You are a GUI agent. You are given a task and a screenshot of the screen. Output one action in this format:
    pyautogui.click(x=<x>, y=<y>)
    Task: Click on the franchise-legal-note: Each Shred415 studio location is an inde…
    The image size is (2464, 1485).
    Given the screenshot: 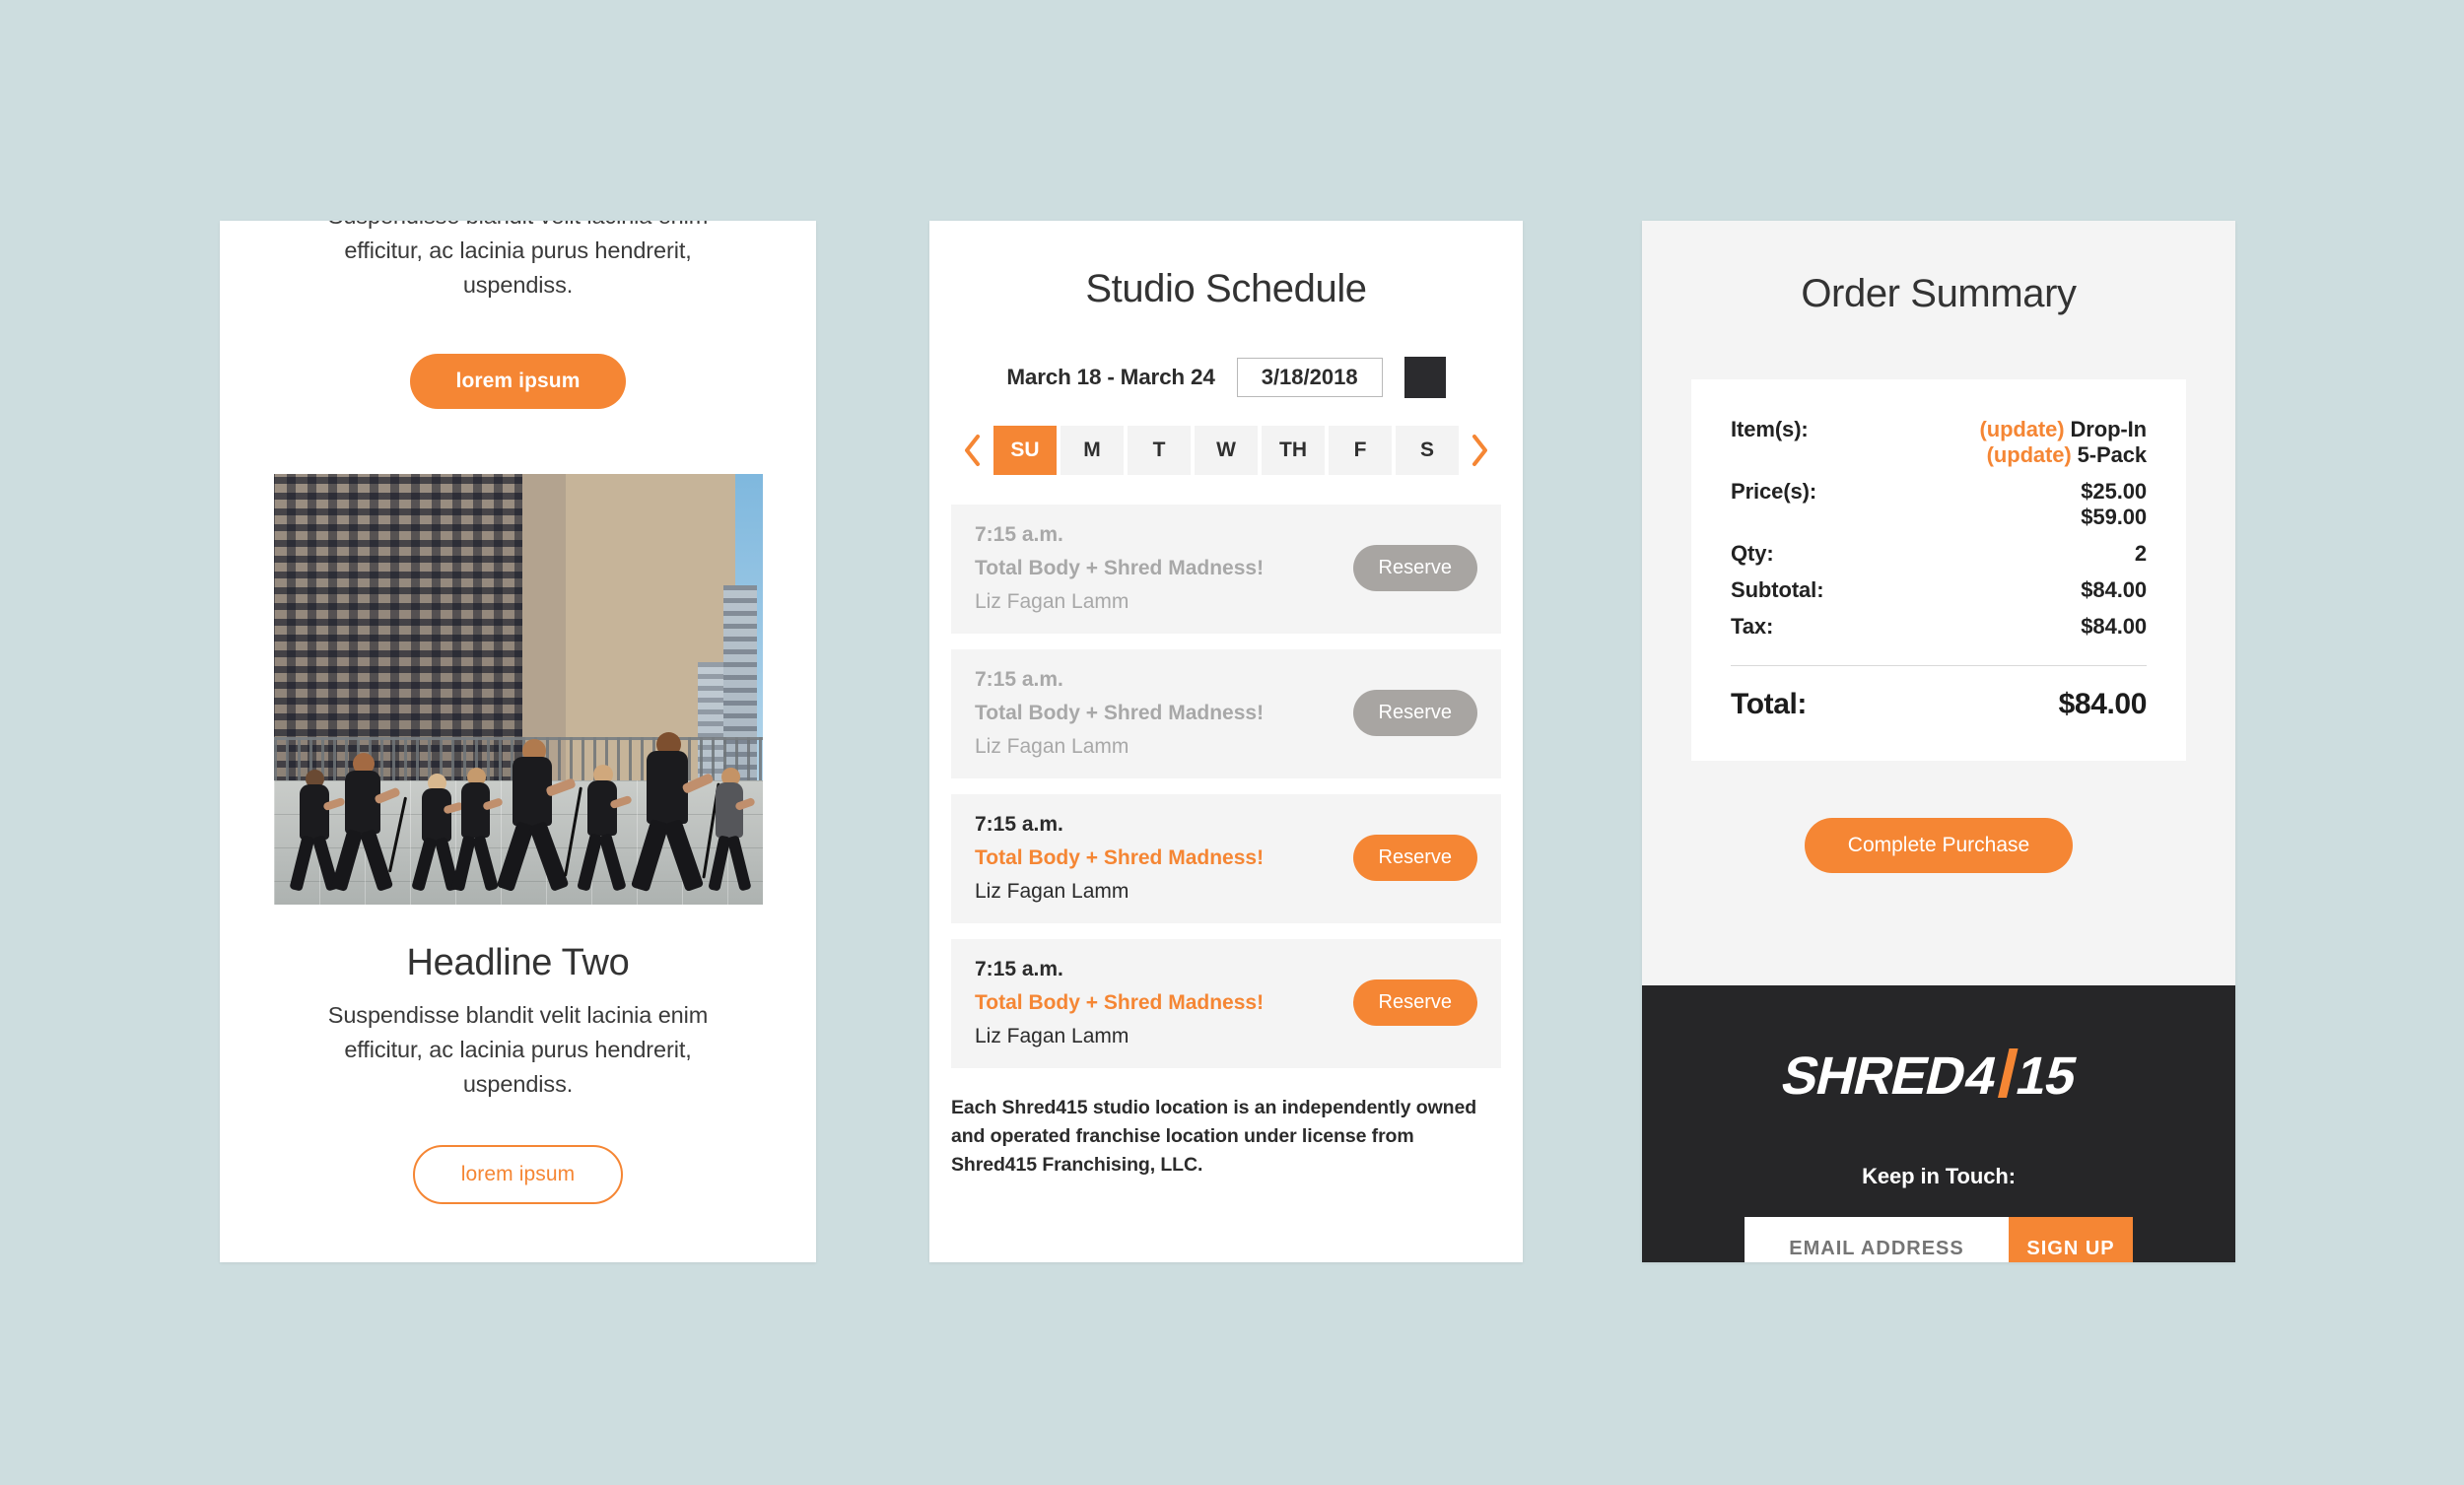 What is the action you would take?
    pyautogui.click(x=1214, y=1137)
    